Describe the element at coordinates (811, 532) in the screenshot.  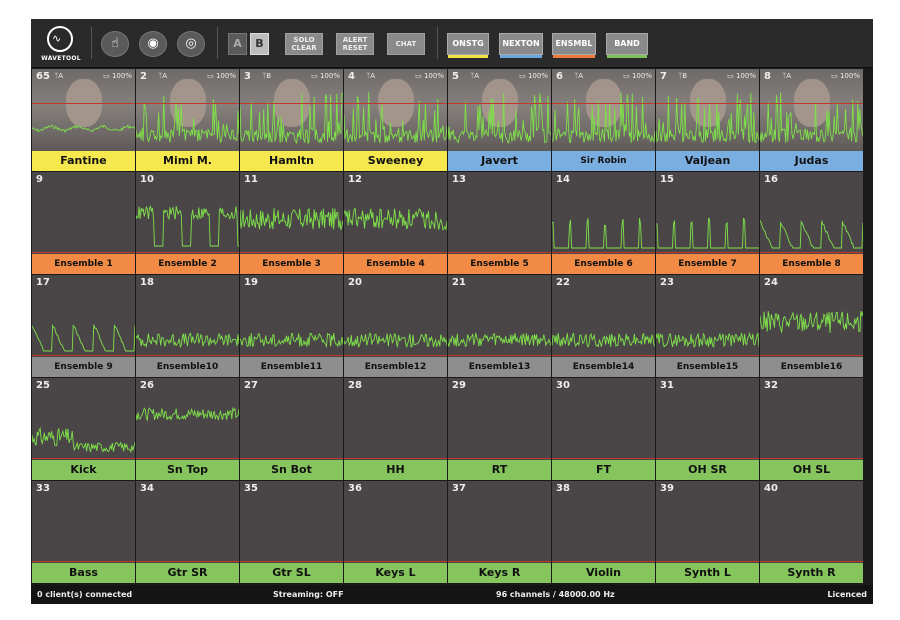
I see `channel-tile: 40 Synth R` at that location.